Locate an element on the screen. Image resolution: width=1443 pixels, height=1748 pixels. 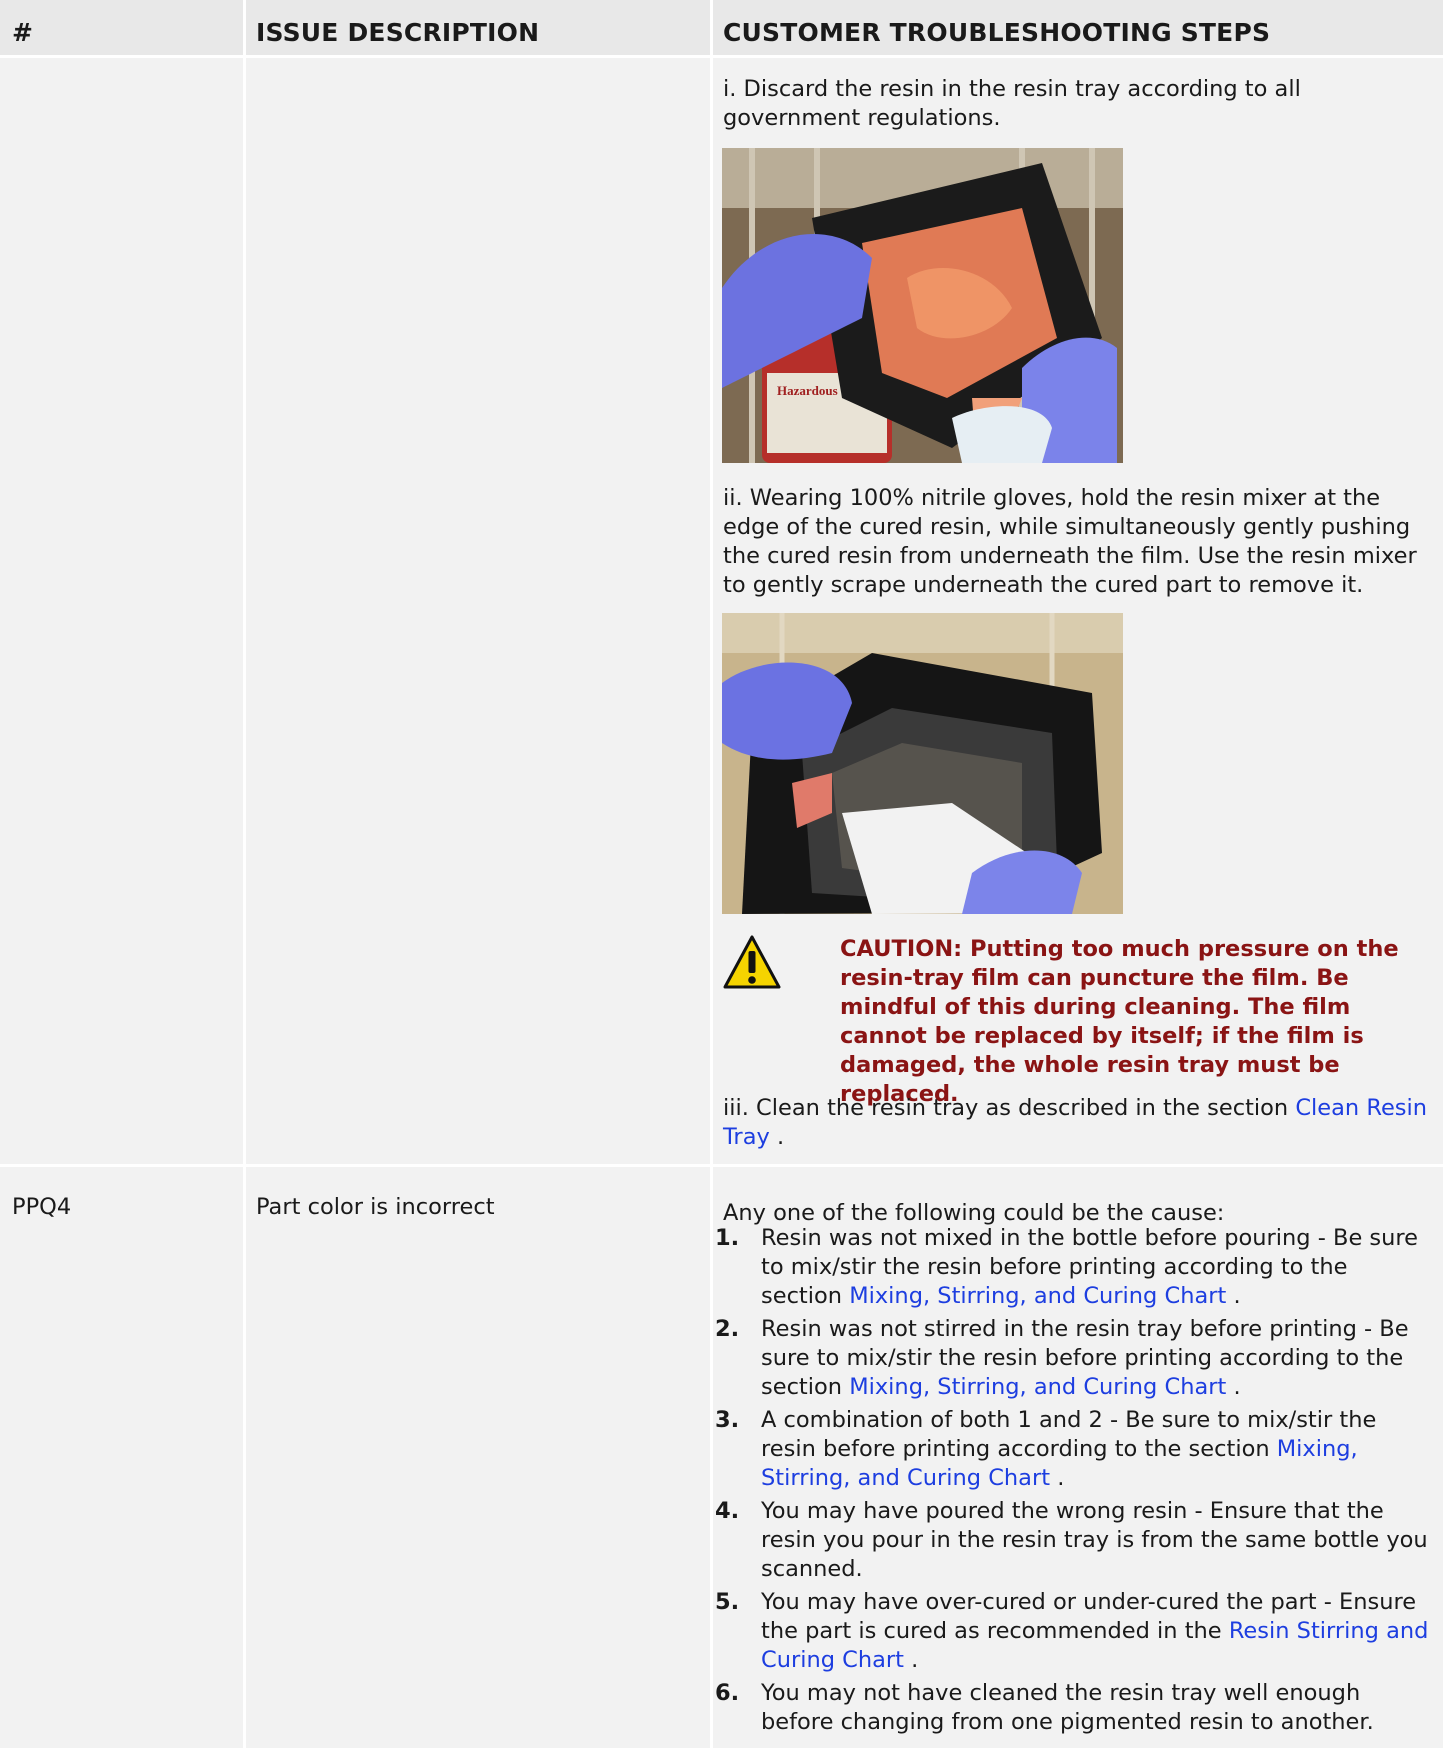
issue-id: PPQ4 is located at coordinates (42, 1207).